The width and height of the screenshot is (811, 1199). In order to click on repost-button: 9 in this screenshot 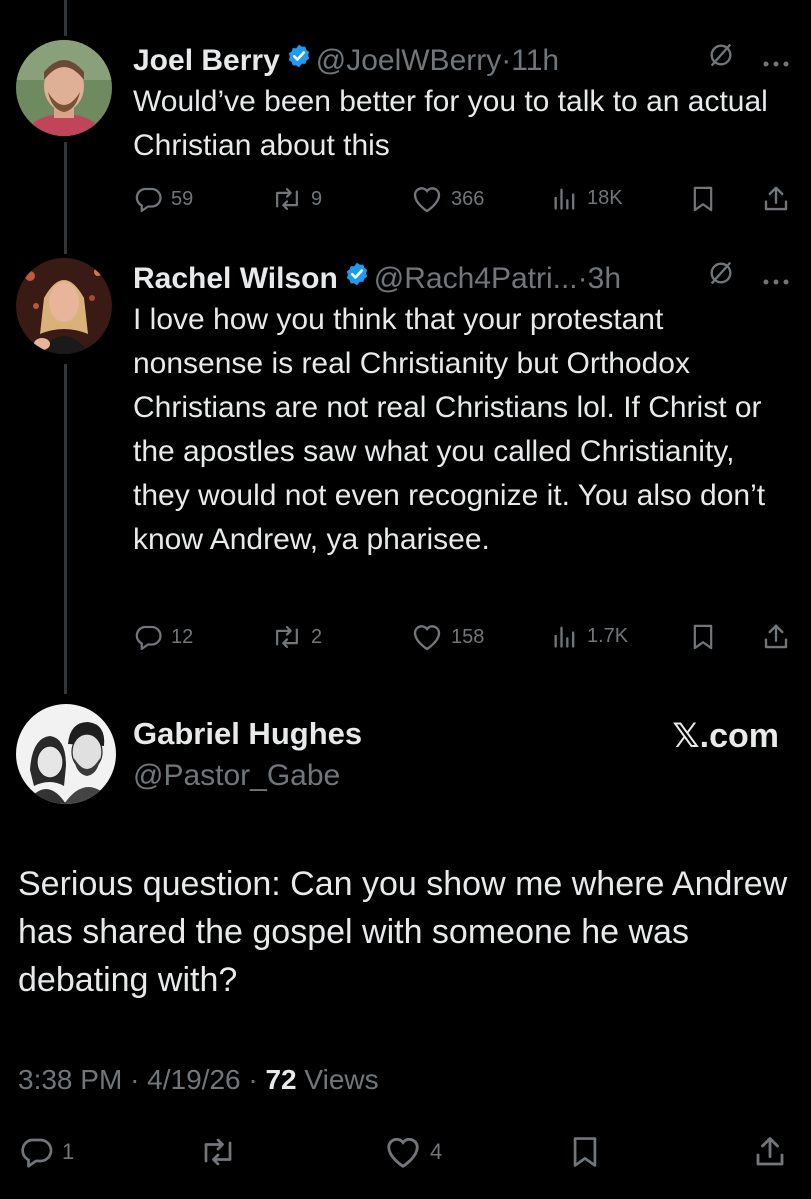, I will do `click(296, 199)`.